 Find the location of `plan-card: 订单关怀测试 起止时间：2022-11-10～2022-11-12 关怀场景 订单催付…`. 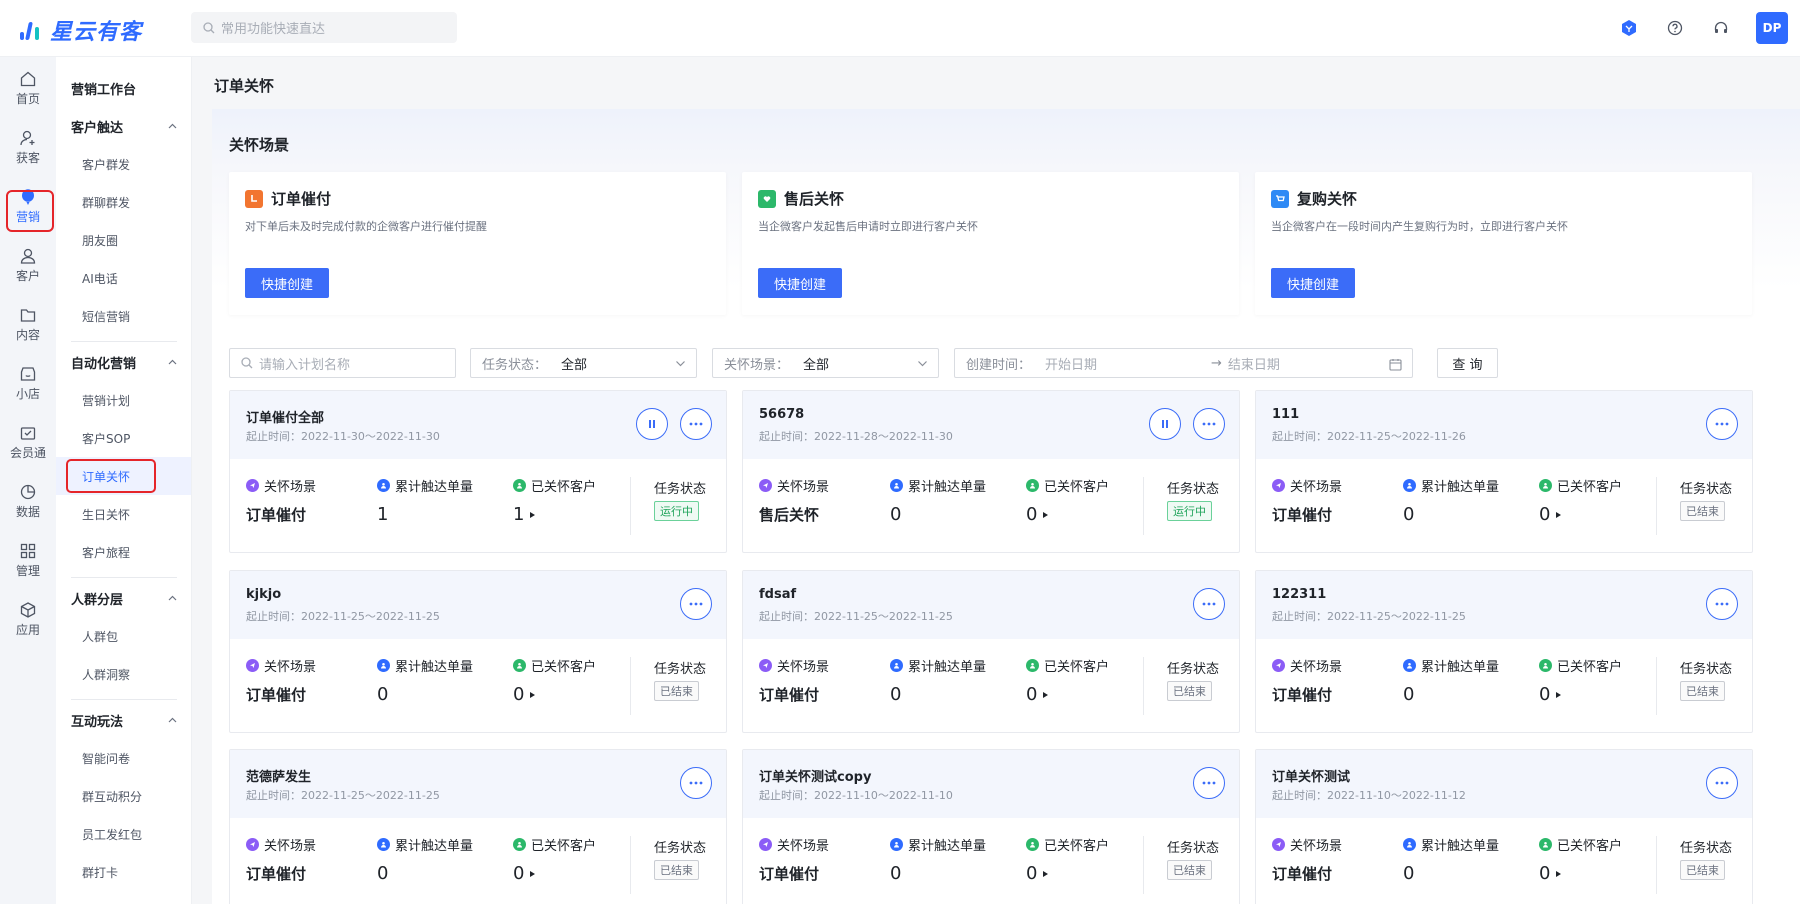

plan-card: 订单关怀测试 起止时间：2022-11-10～2022-11-12 关怀场景 订单催付… is located at coordinates (1504, 826).